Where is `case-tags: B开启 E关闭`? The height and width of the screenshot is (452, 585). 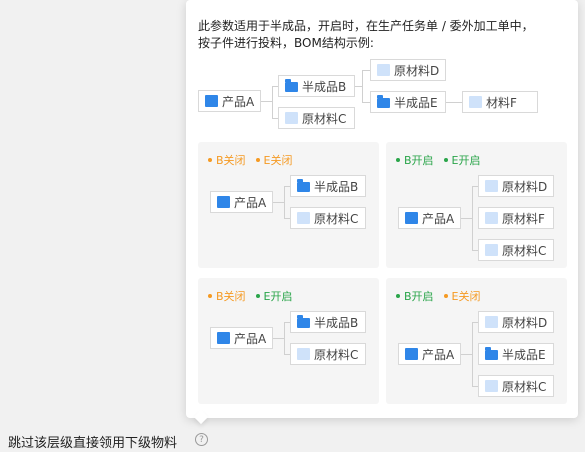
case-tags: B开启 E关闭 is located at coordinates (438, 296).